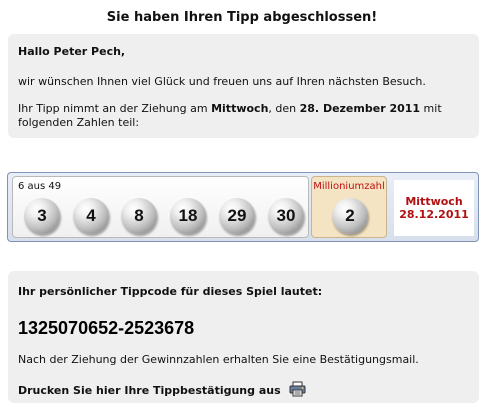 The height and width of the screenshot is (407, 484). Describe the element at coordinates (242, 17) in the screenshot. I see `page-title: Sie haben Ihren Tipp abgeschlossen!` at that location.